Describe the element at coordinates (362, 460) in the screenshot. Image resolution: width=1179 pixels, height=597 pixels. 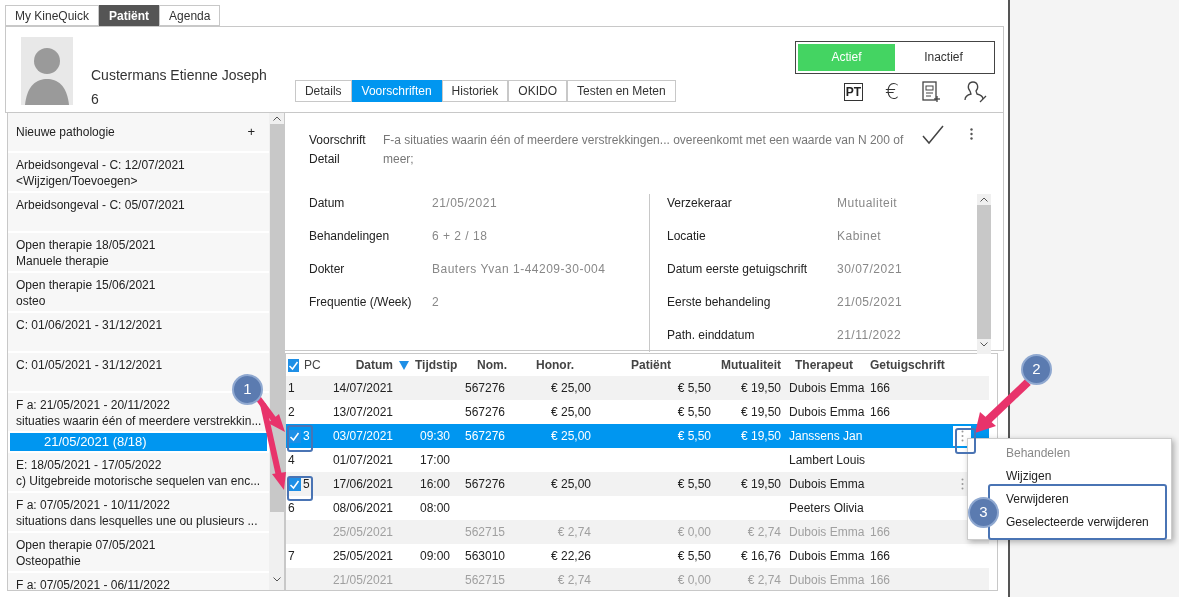
I see `table-cell-text: 01/07/2021` at that location.